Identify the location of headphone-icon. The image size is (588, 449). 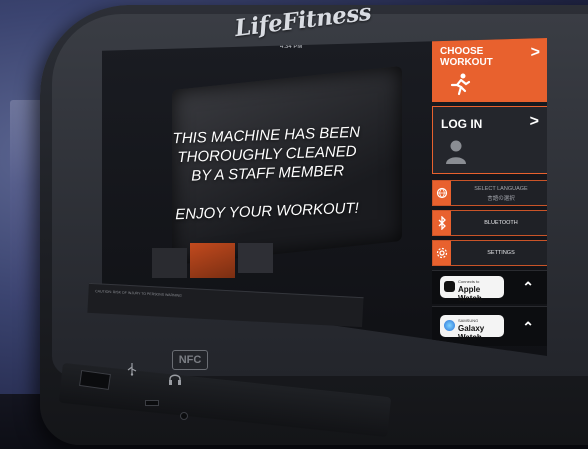
(175, 379).